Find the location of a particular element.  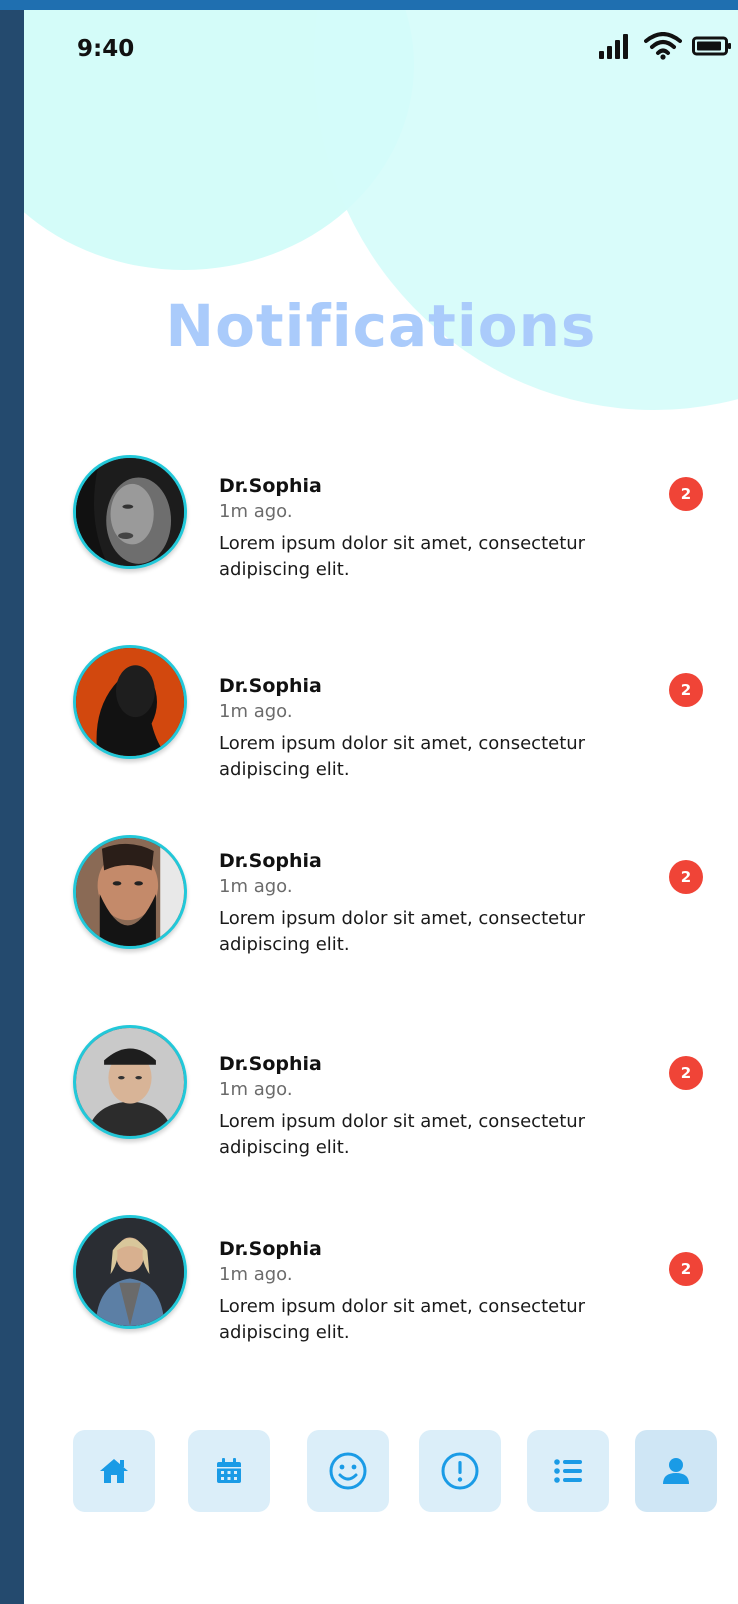

alert-icon is located at coordinates (460, 1471).